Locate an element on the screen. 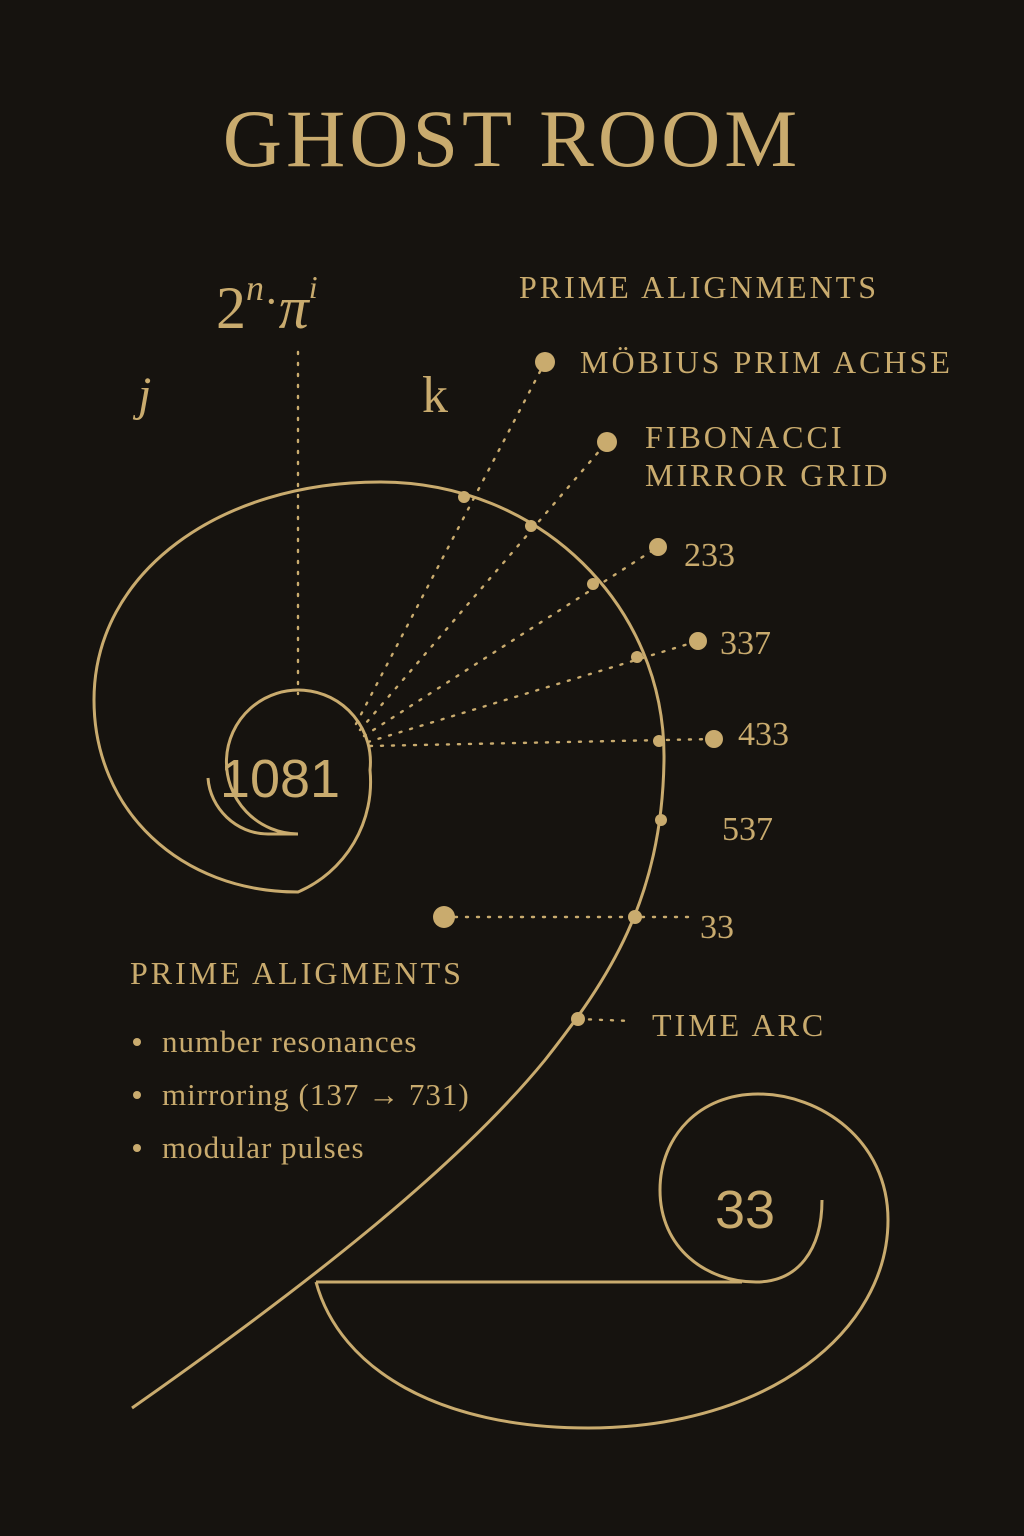  formula: 2n·πi is located at coordinates (267, 304).